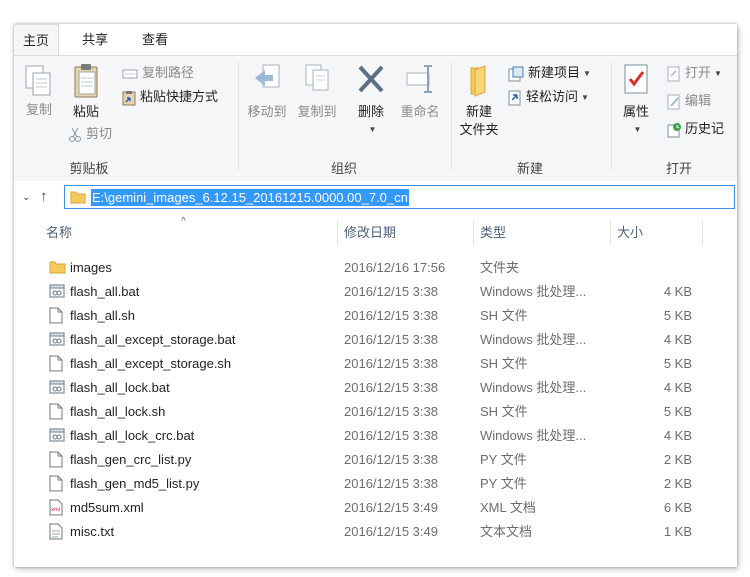 This screenshot has width=750, height=577. What do you see at coordinates (153, 339) in the screenshot?
I see `file-name: flash_all_except_storage.bat` at bounding box center [153, 339].